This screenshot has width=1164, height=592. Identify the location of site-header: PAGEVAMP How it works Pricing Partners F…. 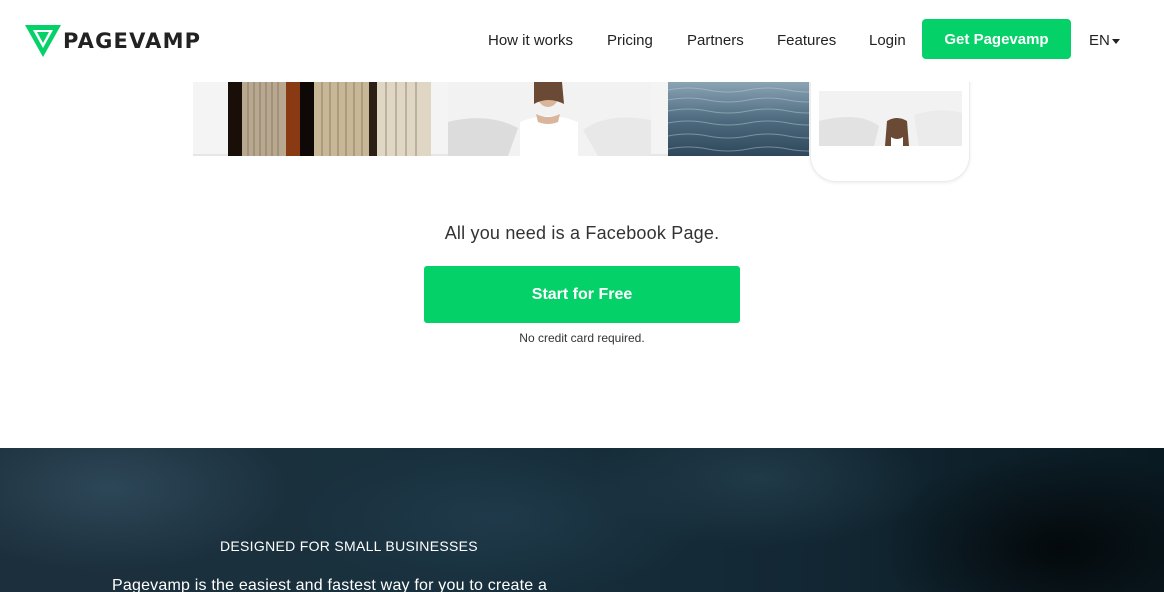
(582, 41).